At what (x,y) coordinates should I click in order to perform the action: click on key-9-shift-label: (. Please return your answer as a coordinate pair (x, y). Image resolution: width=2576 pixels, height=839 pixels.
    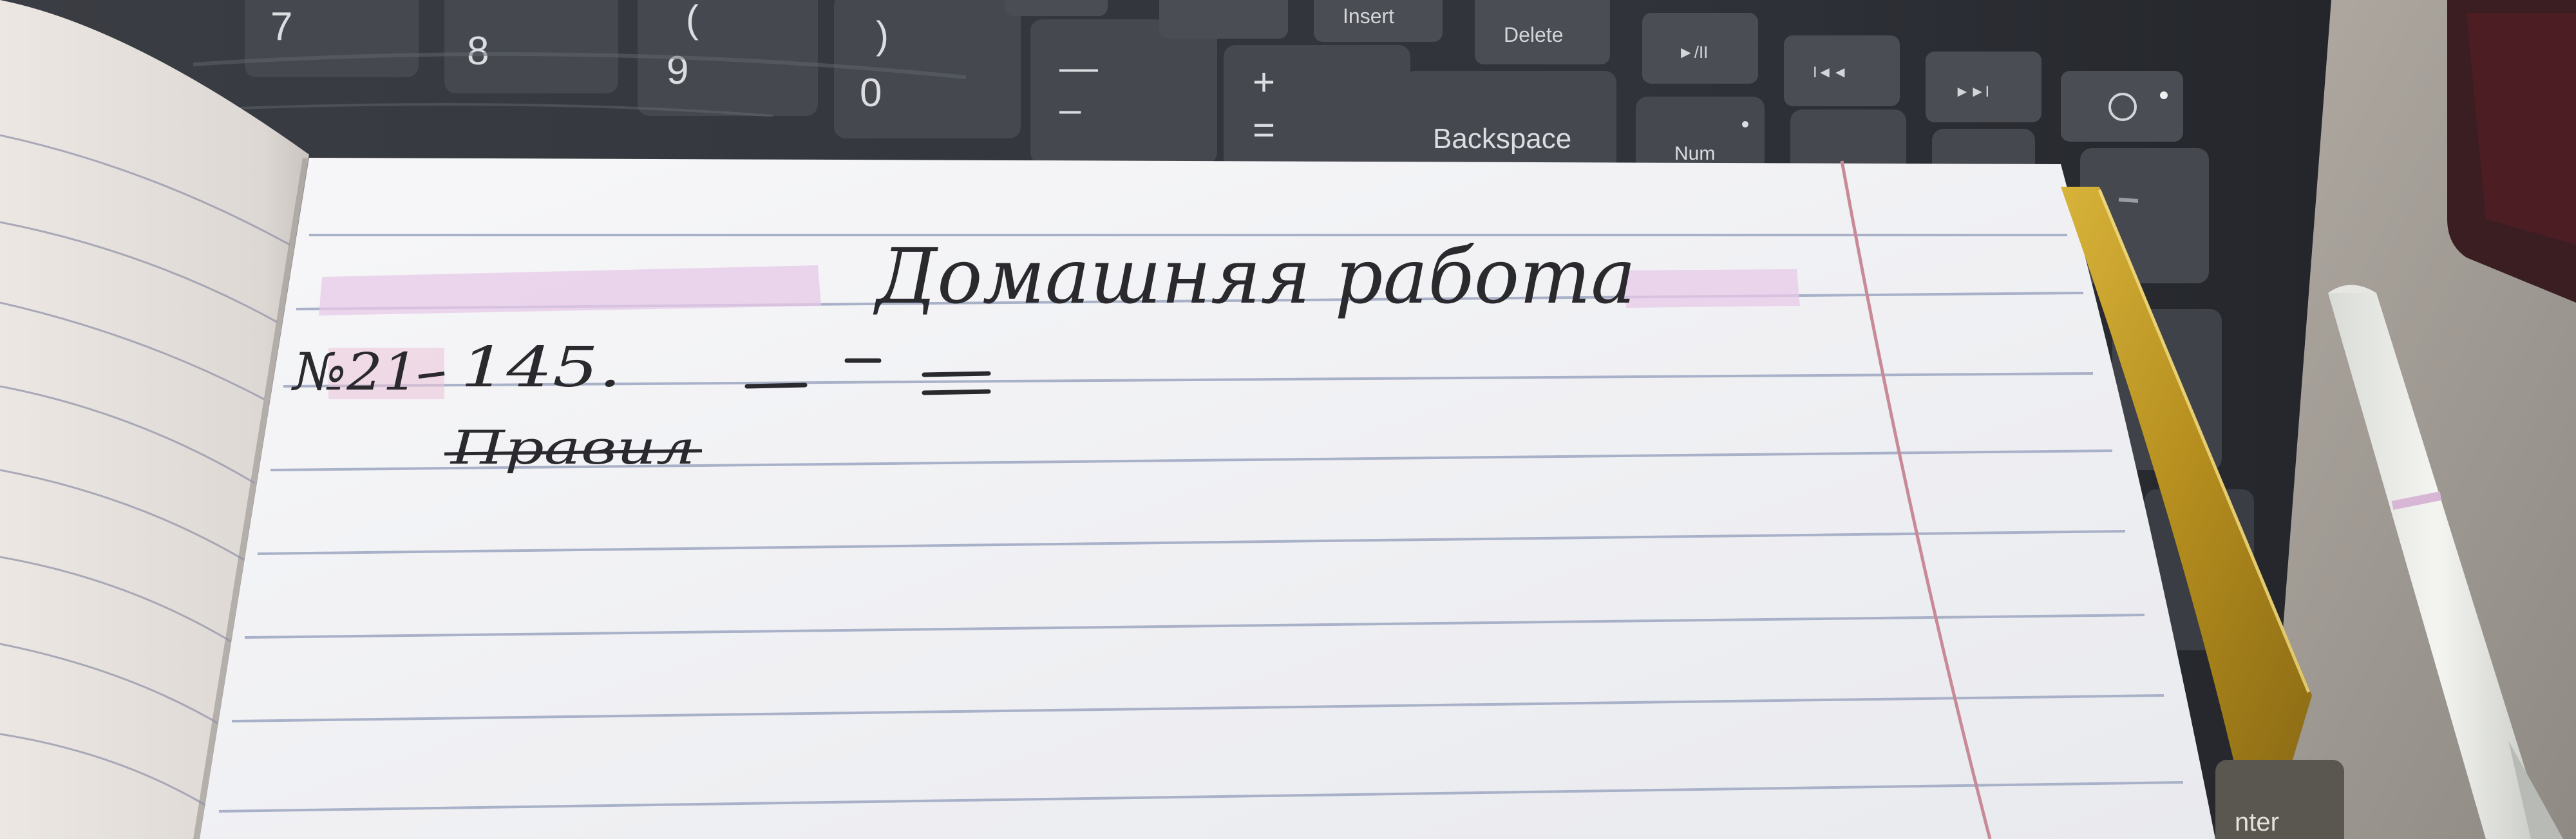
    Looking at the image, I should click on (692, 20).